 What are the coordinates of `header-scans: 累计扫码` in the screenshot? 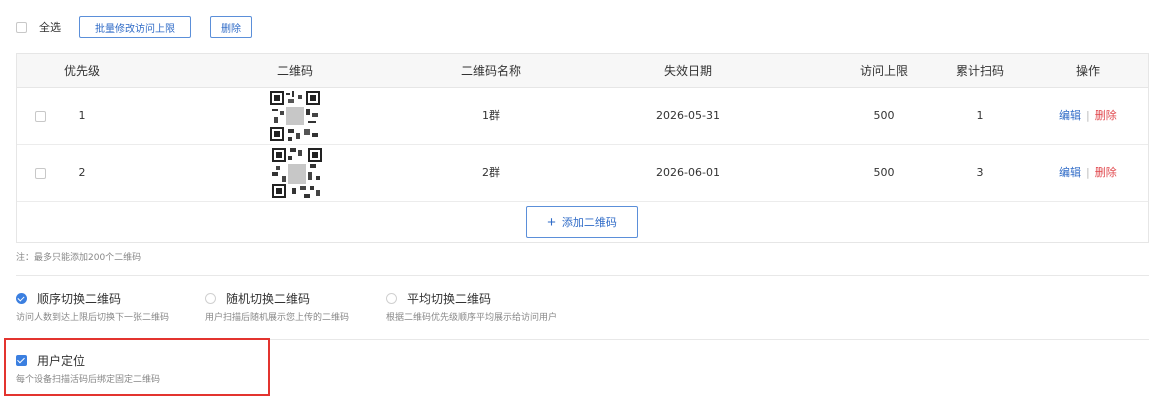 It's located at (980, 71).